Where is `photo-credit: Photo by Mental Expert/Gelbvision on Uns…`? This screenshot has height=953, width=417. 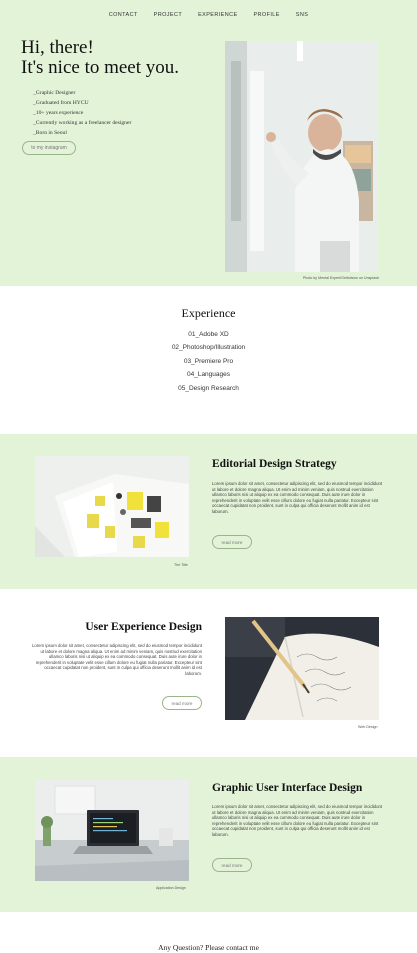 photo-credit: Photo by Mental Expert/Gelbvision on Uns… is located at coordinates (340, 278).